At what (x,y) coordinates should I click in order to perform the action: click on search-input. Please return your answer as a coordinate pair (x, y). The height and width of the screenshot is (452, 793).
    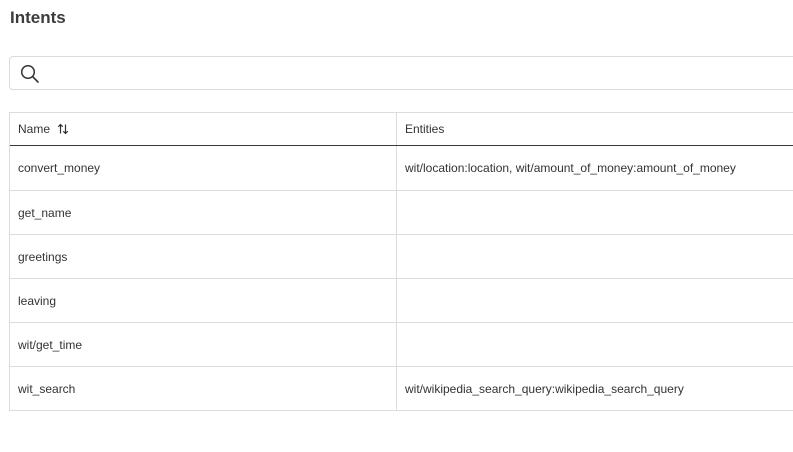
    Looking at the image, I should click on (421, 74).